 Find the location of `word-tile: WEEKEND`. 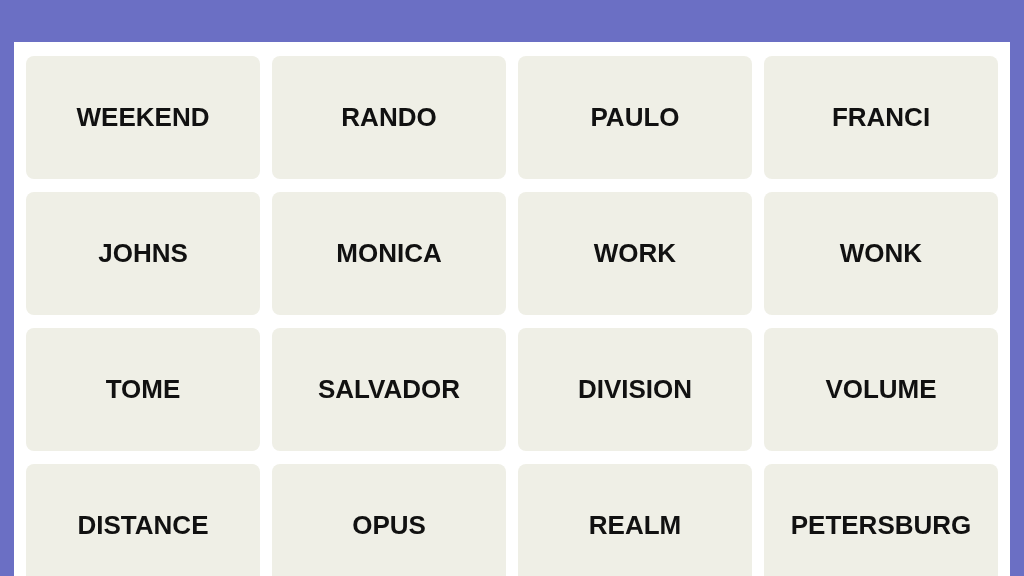

word-tile: WEEKEND is located at coordinates (143, 117).